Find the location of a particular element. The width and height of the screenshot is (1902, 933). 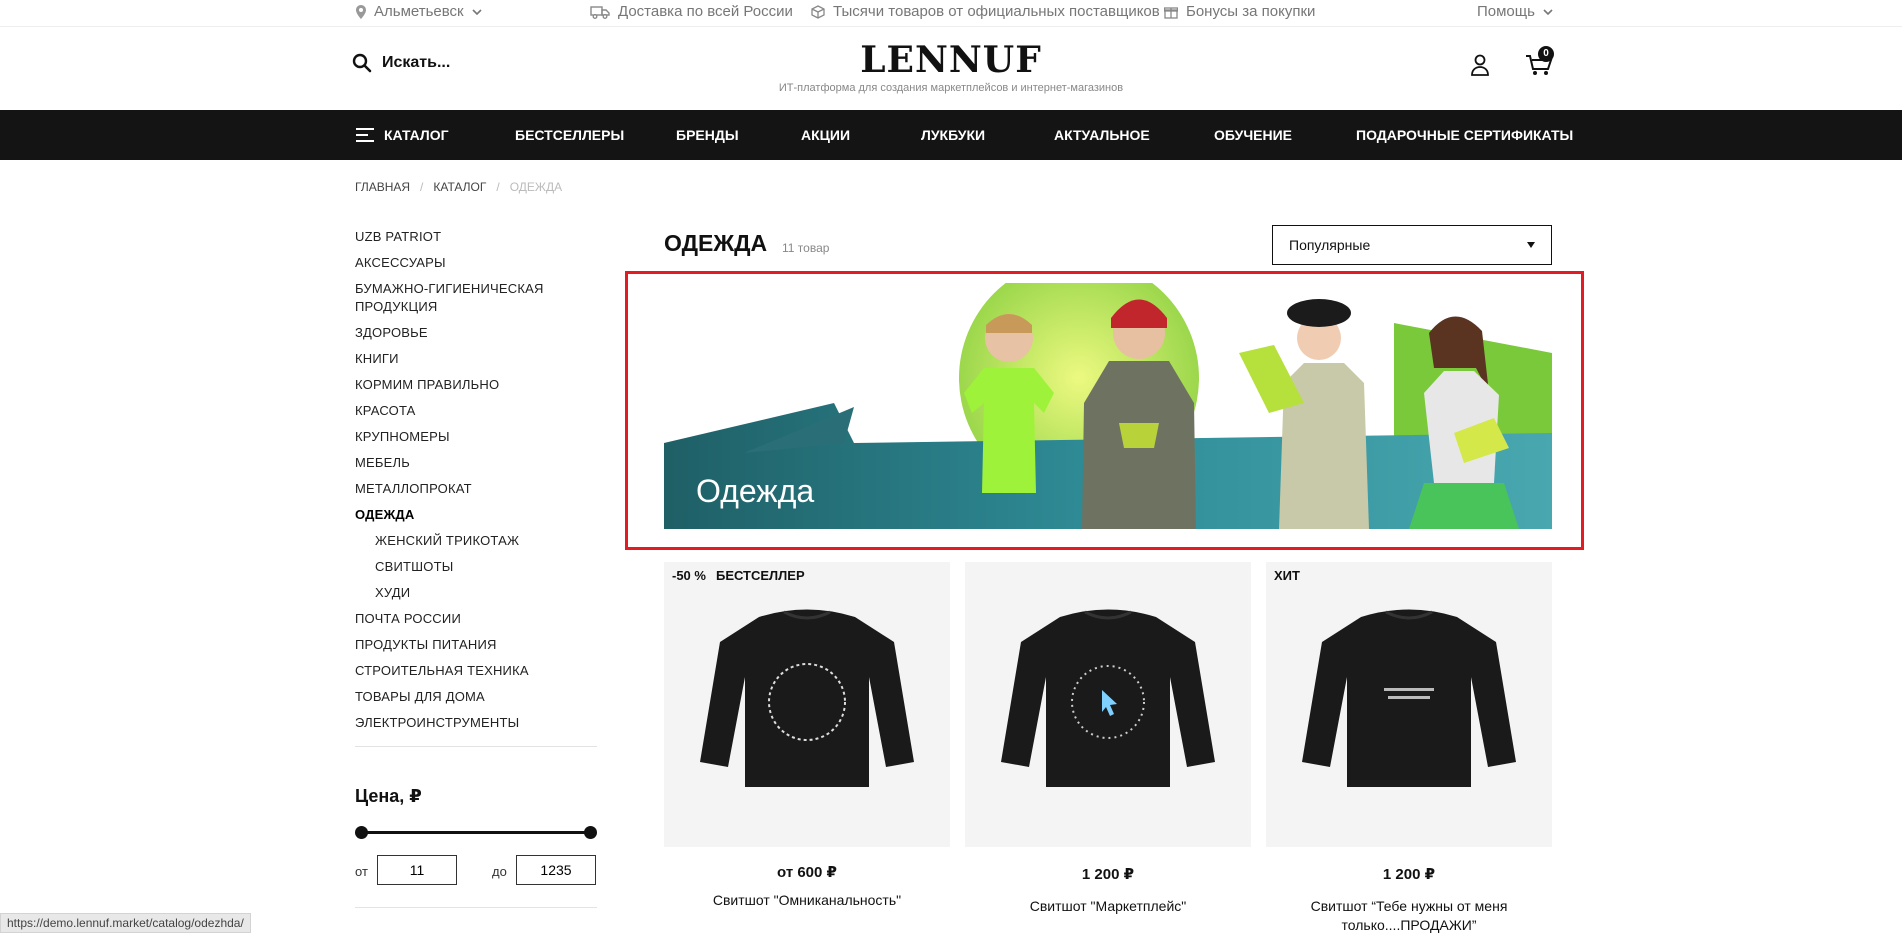

nav-education: Обучение is located at coordinates (1253, 135).